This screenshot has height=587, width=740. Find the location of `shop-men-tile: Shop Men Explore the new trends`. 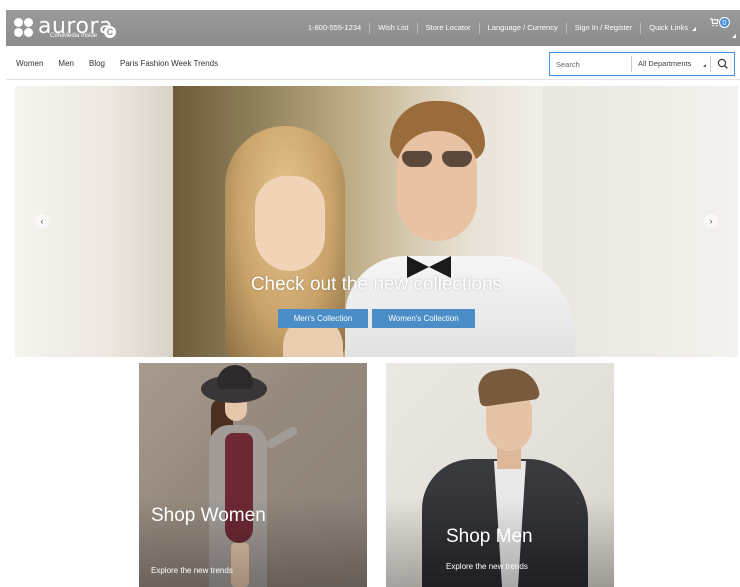

shop-men-tile: Shop Men Explore the new trends is located at coordinates (500, 475).